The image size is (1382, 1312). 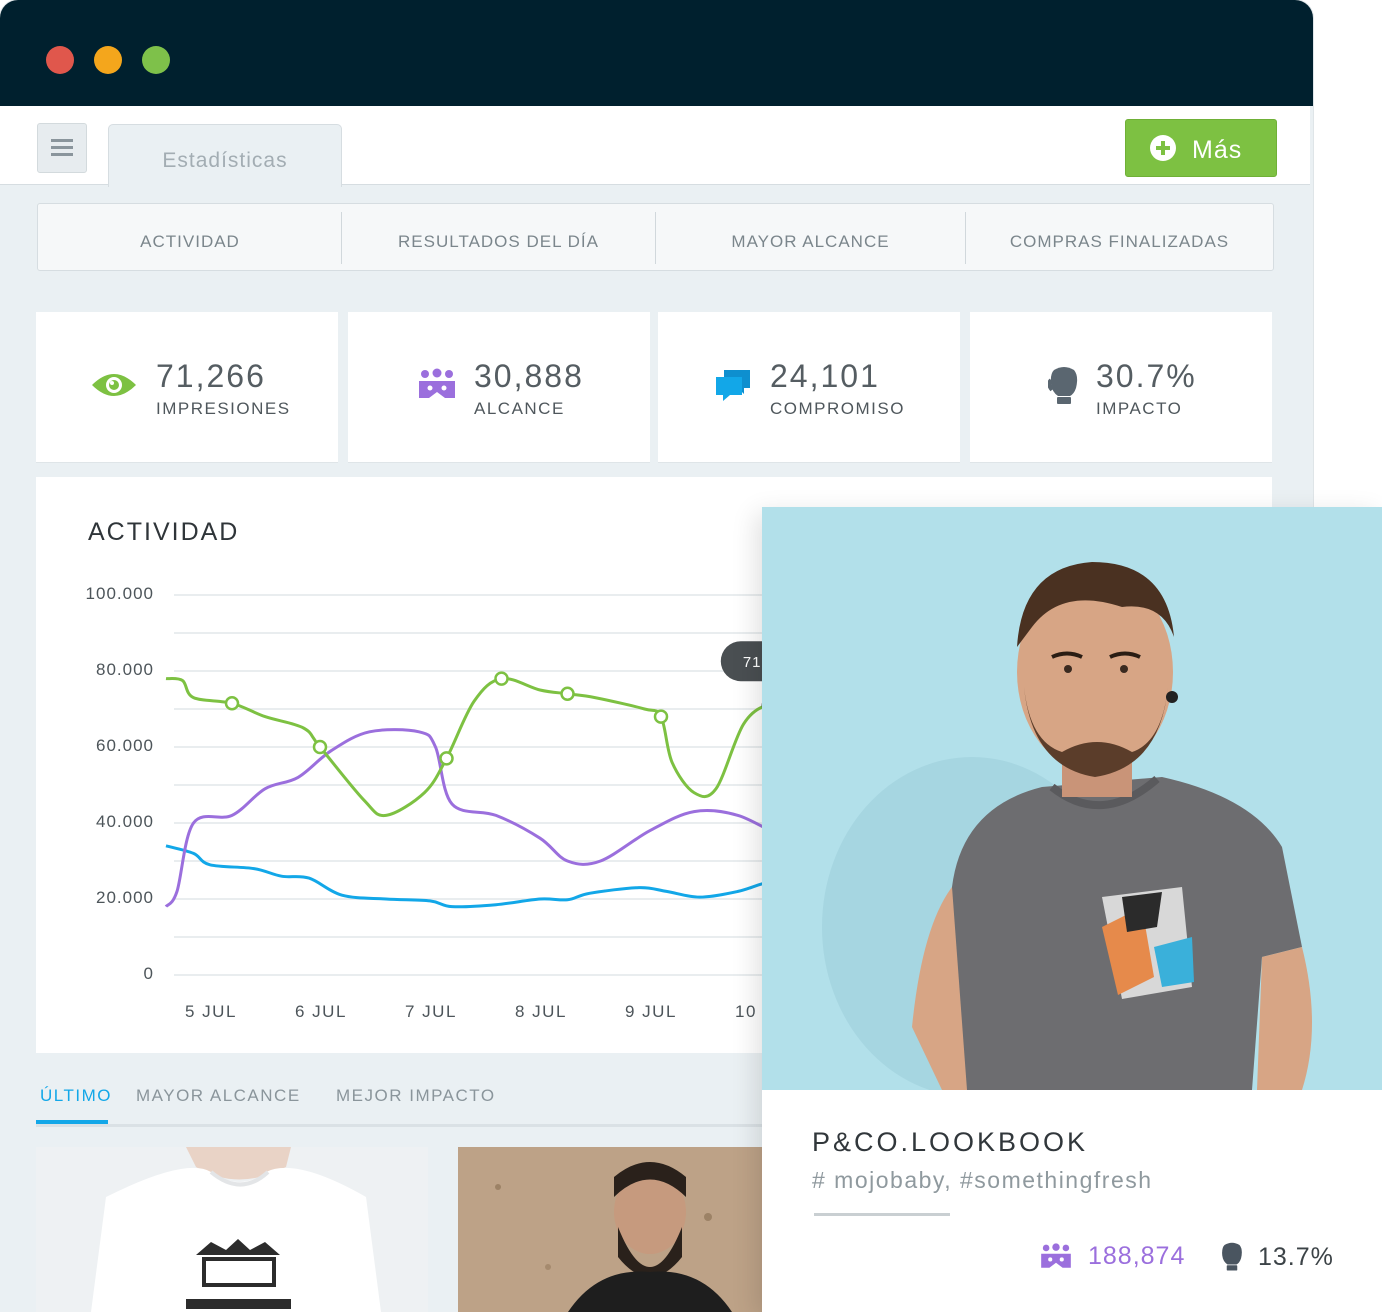 What do you see at coordinates (76, 1096) in the screenshot?
I see `tab-ultimo: ÚLTIMO` at bounding box center [76, 1096].